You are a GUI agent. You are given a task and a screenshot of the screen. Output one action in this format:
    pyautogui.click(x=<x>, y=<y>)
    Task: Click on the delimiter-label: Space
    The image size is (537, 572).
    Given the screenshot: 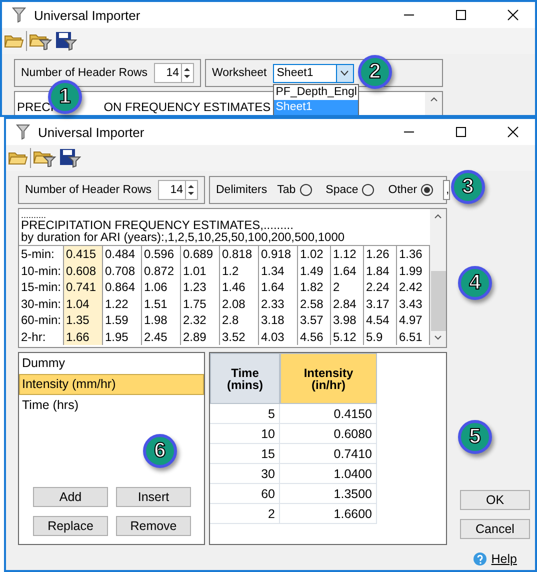 What is the action you would take?
    pyautogui.click(x=342, y=190)
    